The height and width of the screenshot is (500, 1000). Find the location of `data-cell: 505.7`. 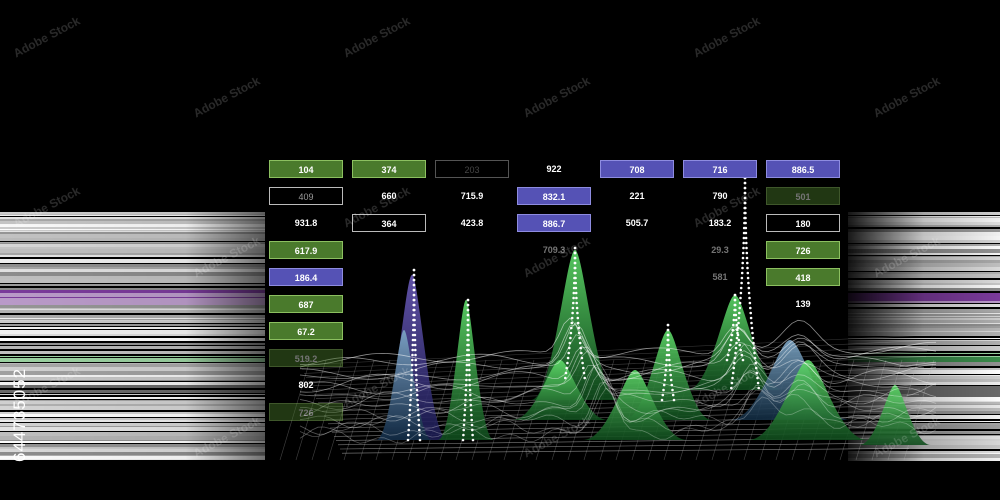

data-cell: 505.7 is located at coordinates (637, 223).